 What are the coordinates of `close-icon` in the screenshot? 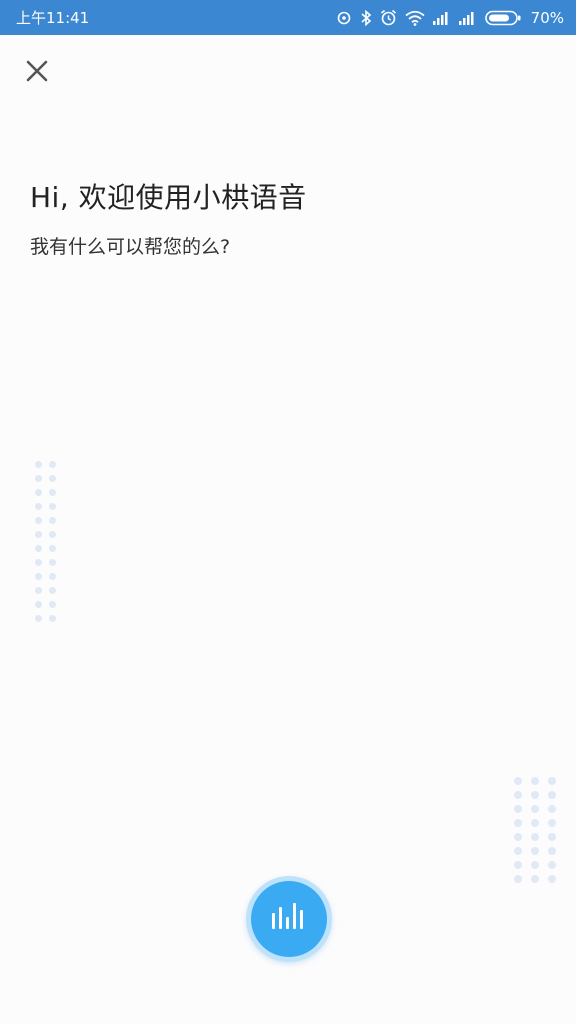 It's located at (37, 73).